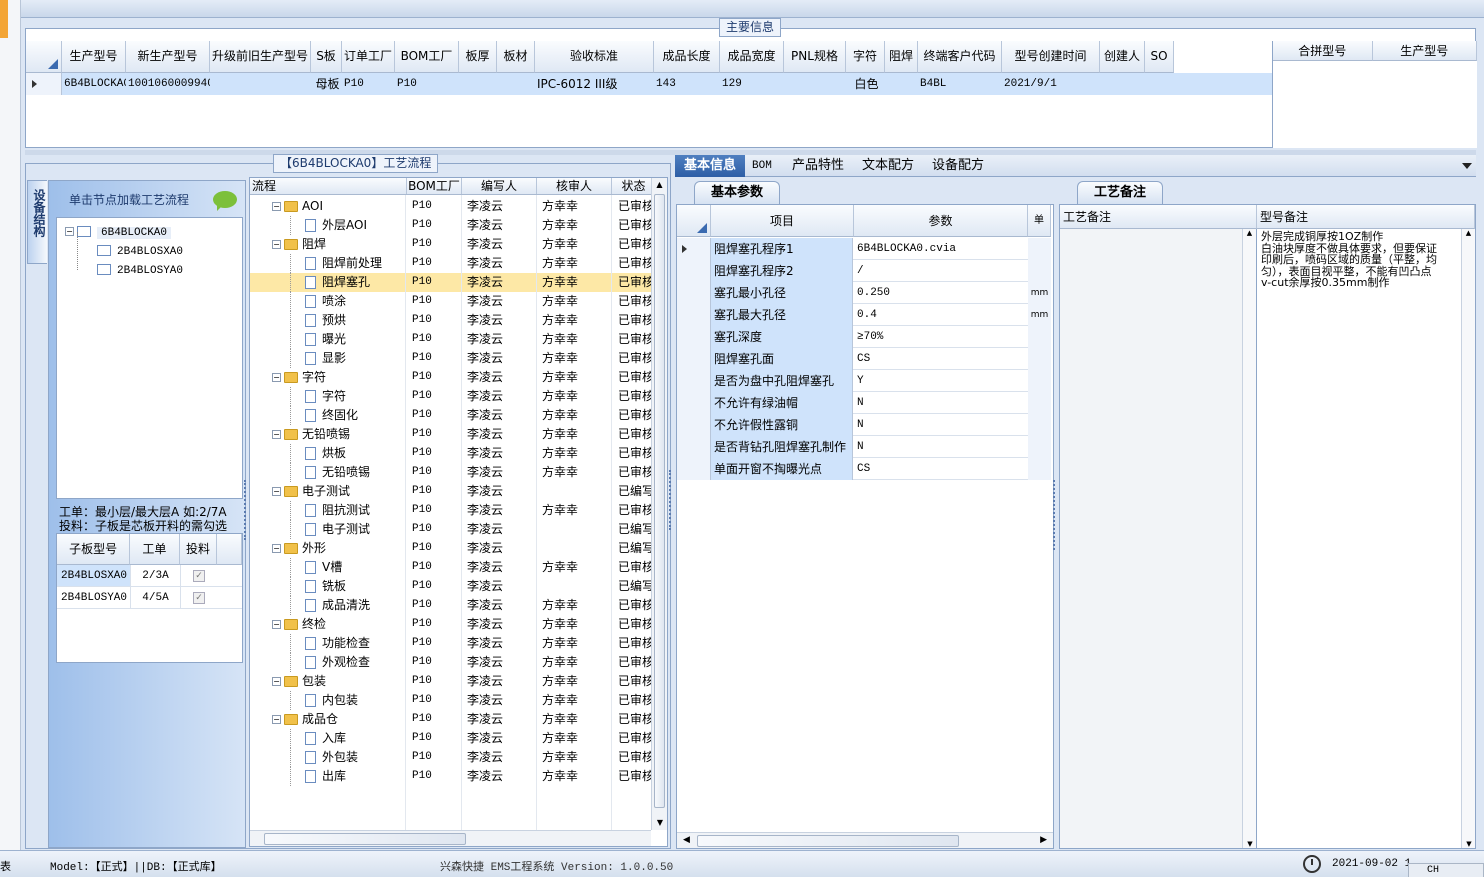 This screenshot has width=1484, height=877. What do you see at coordinates (149, 358) in the screenshot?
I see `structure-tree: −6B4BLOCKA0 2B4BLOSXA0 2B4BLOSYA0` at bounding box center [149, 358].